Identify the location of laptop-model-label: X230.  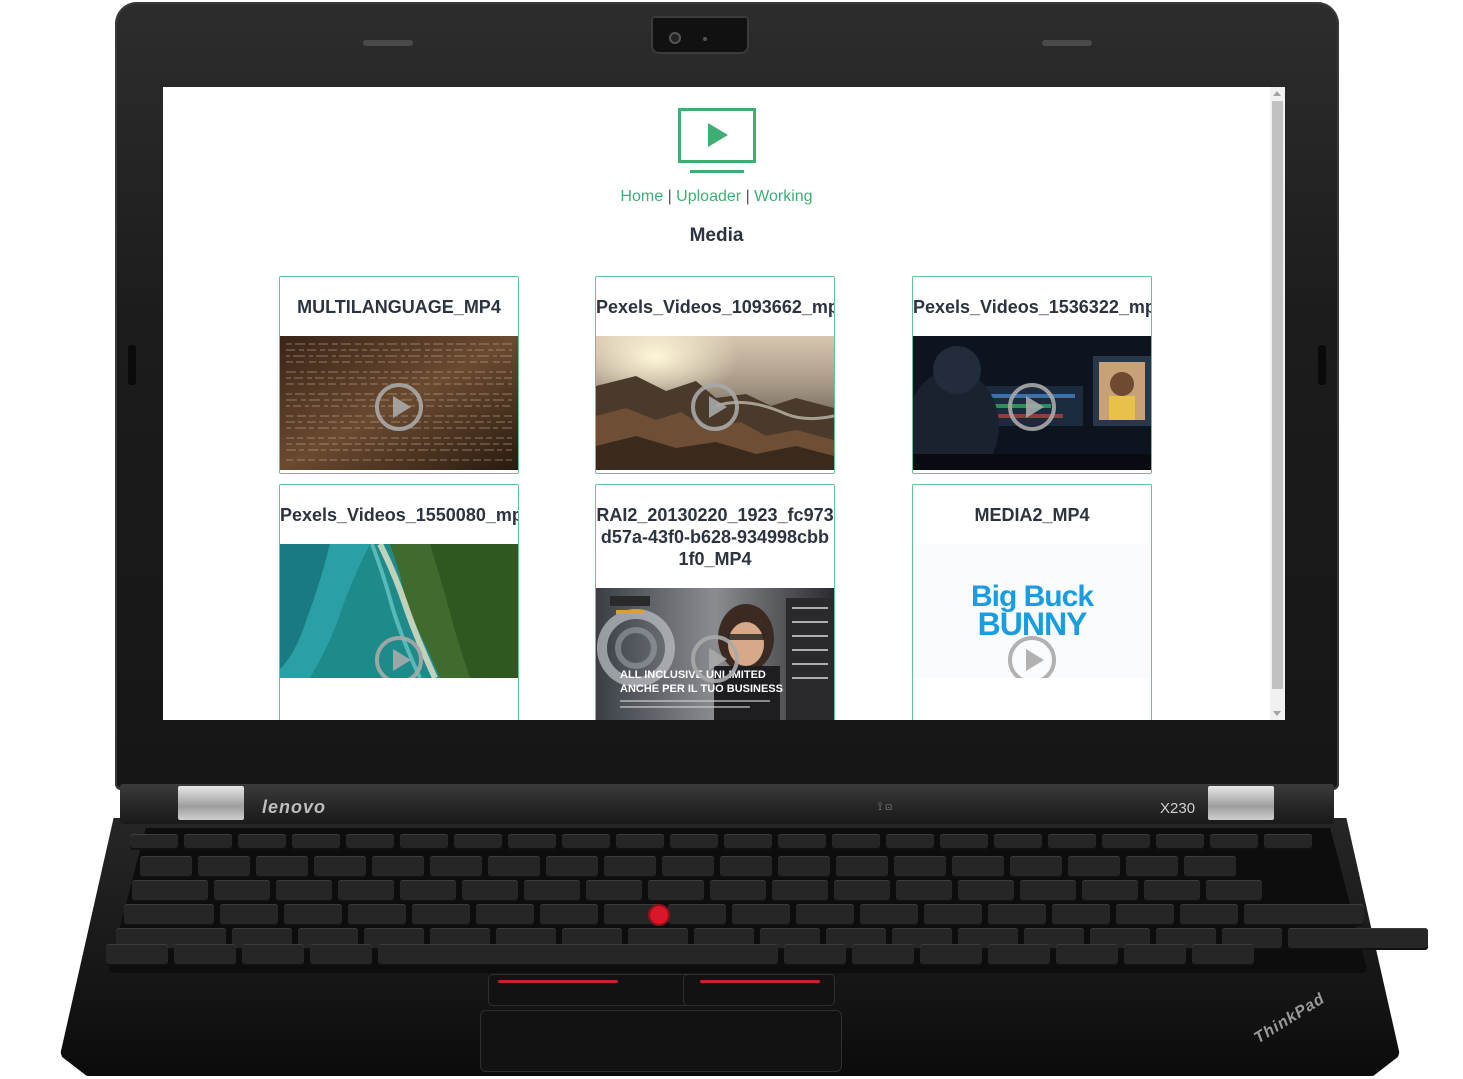
(1178, 808).